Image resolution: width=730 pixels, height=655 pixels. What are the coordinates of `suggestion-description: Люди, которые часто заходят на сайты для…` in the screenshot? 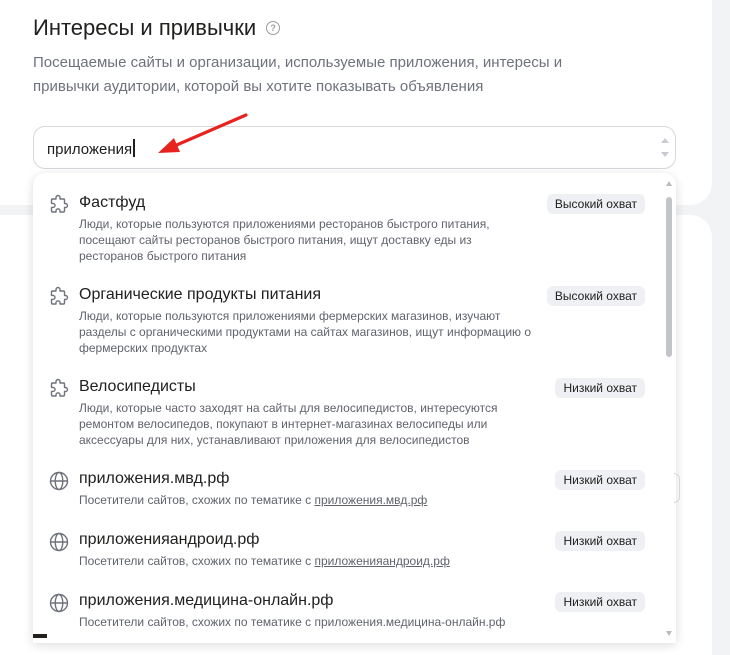 It's located at (288, 424).